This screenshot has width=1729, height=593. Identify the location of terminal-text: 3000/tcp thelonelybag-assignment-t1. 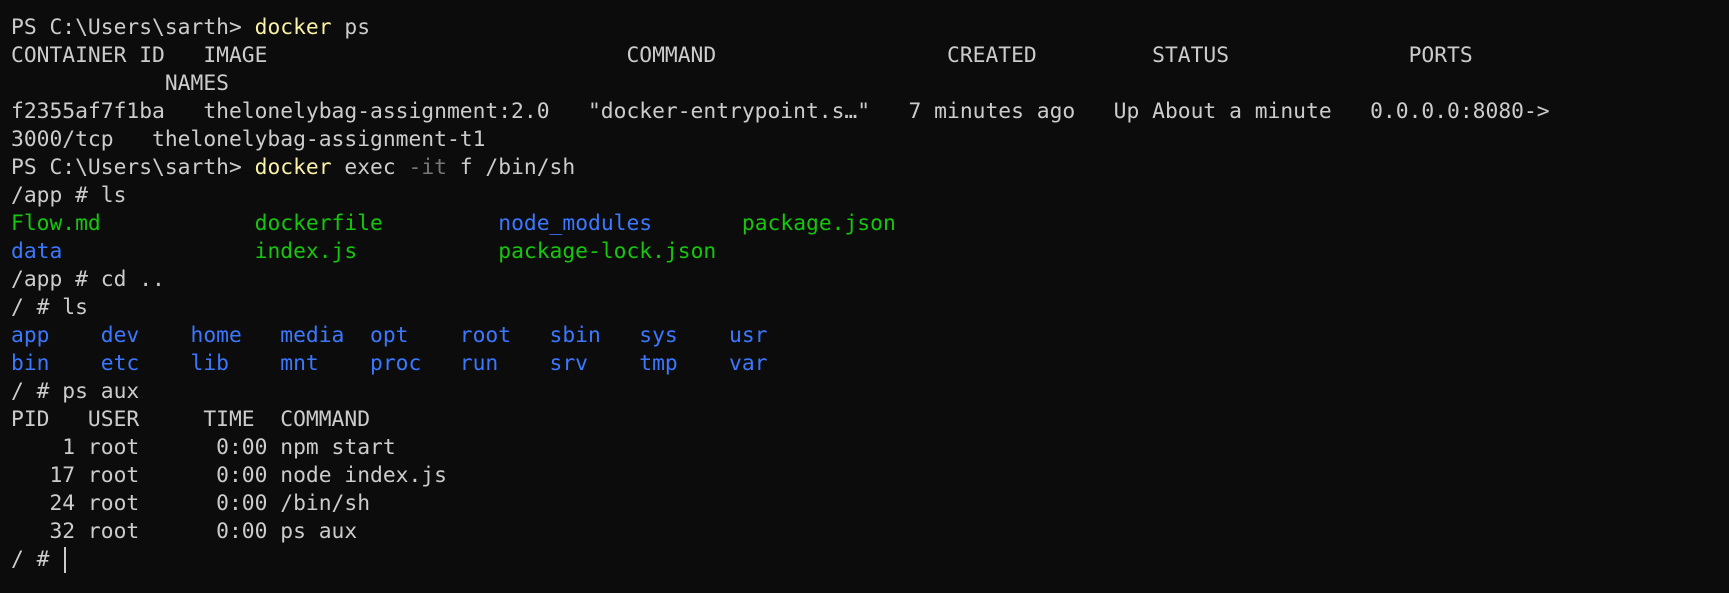
(248, 139).